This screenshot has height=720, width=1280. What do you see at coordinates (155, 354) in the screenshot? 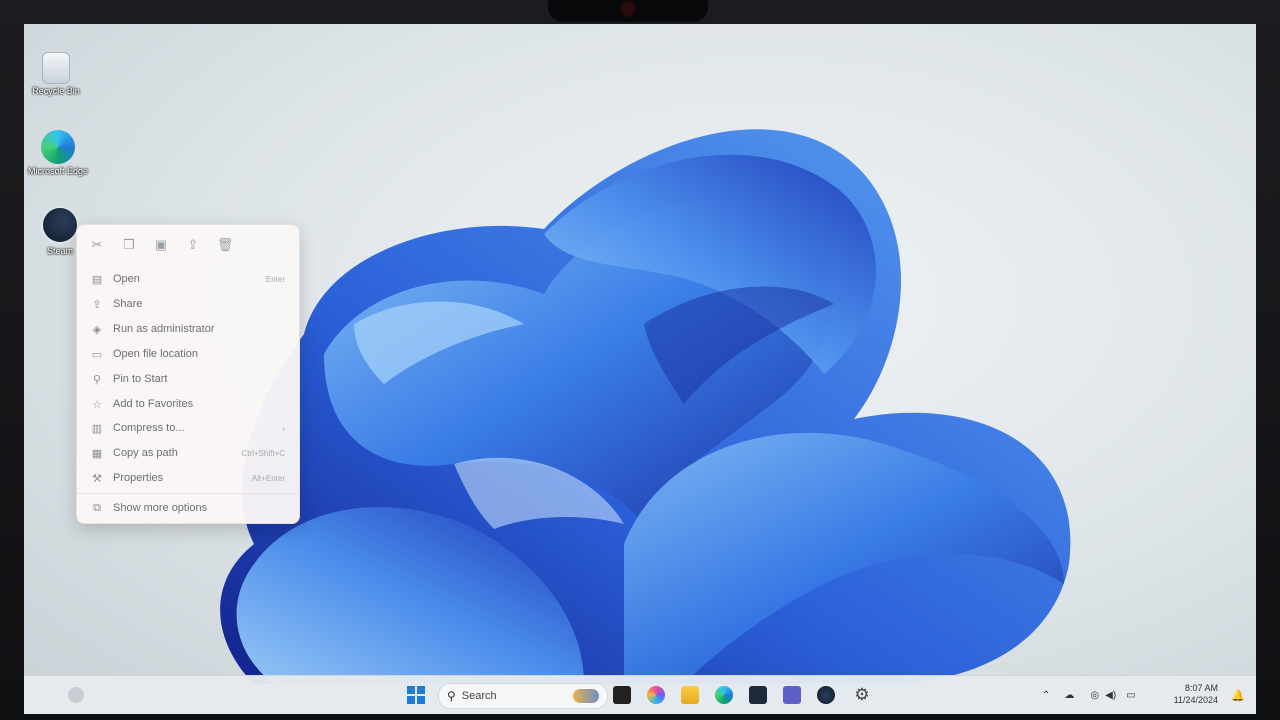
I see `menu-item-label: Open file location` at bounding box center [155, 354].